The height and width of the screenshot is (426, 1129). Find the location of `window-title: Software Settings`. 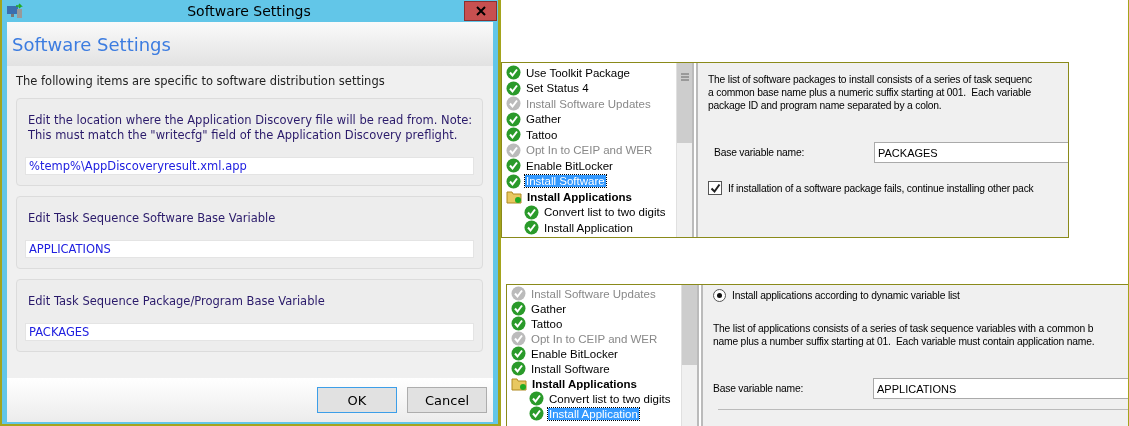

window-title: Software Settings is located at coordinates (249, 11).